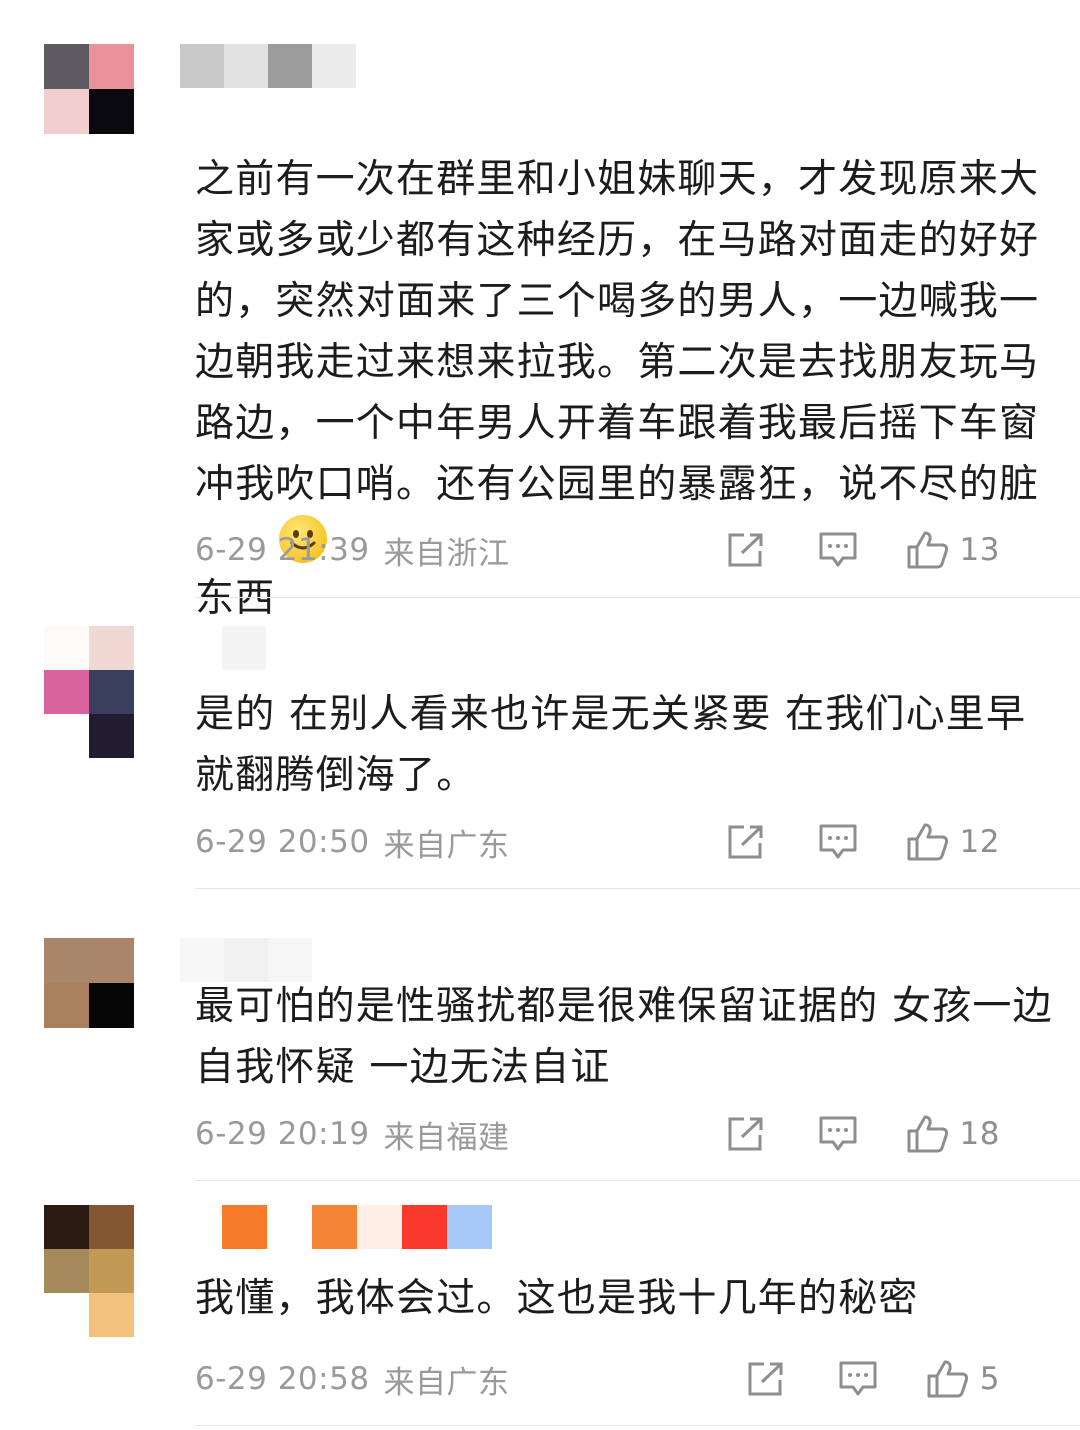 This screenshot has width=1080, height=1430. Describe the element at coordinates (979, 842) in the screenshot. I see `like-count: 12` at that location.